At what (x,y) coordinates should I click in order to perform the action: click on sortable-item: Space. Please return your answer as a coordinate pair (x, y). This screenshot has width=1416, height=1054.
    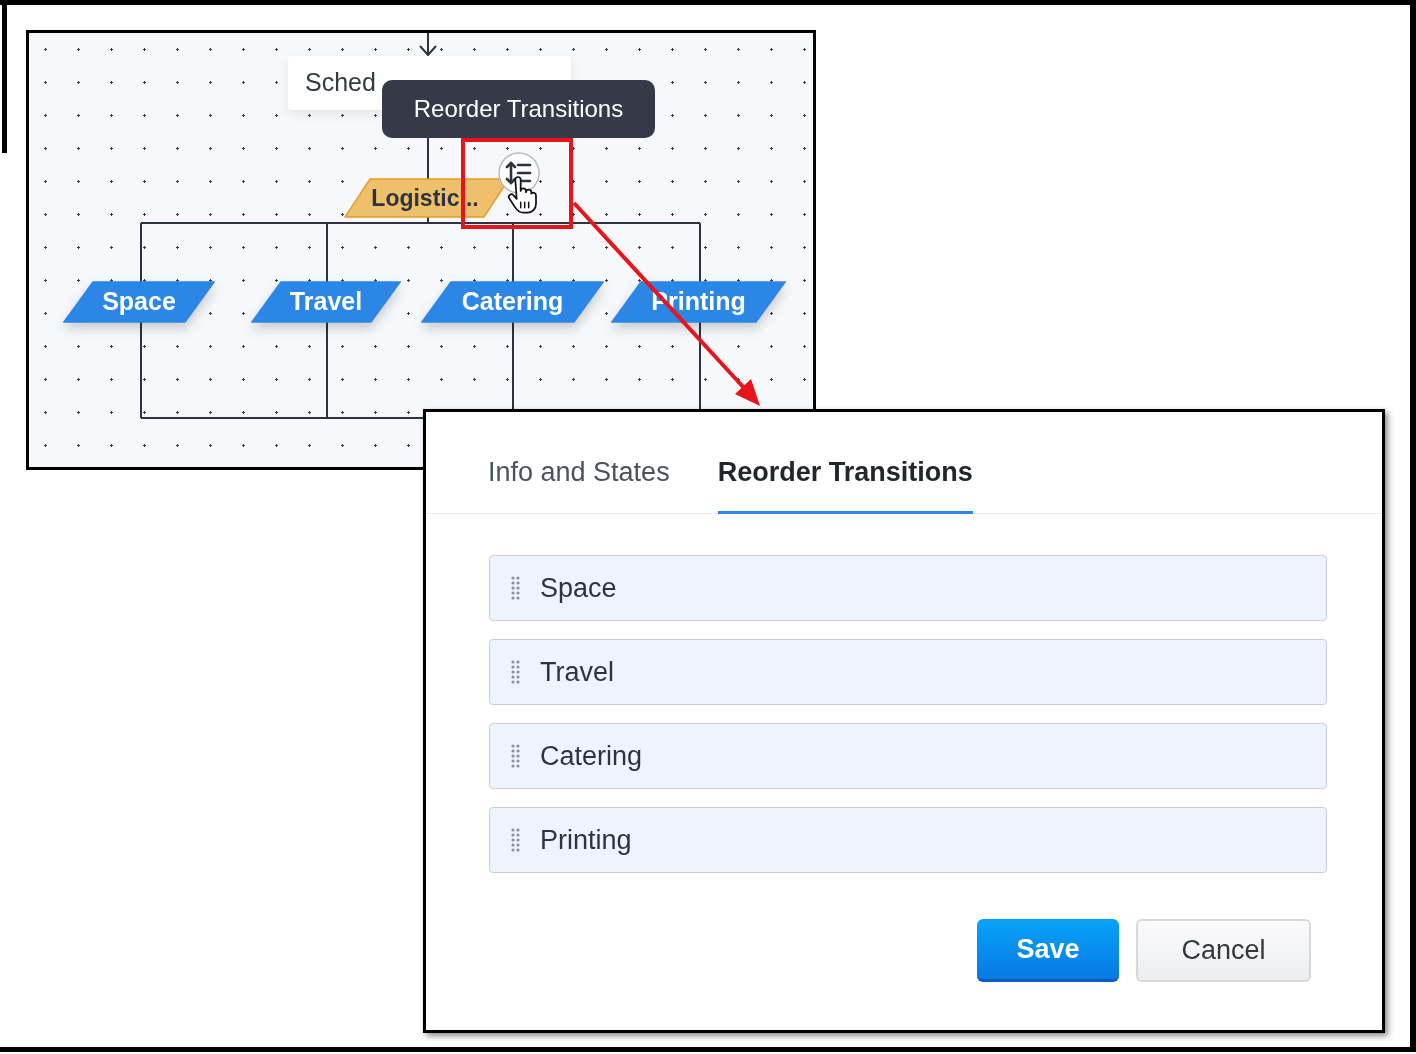
    Looking at the image, I should click on (908, 588).